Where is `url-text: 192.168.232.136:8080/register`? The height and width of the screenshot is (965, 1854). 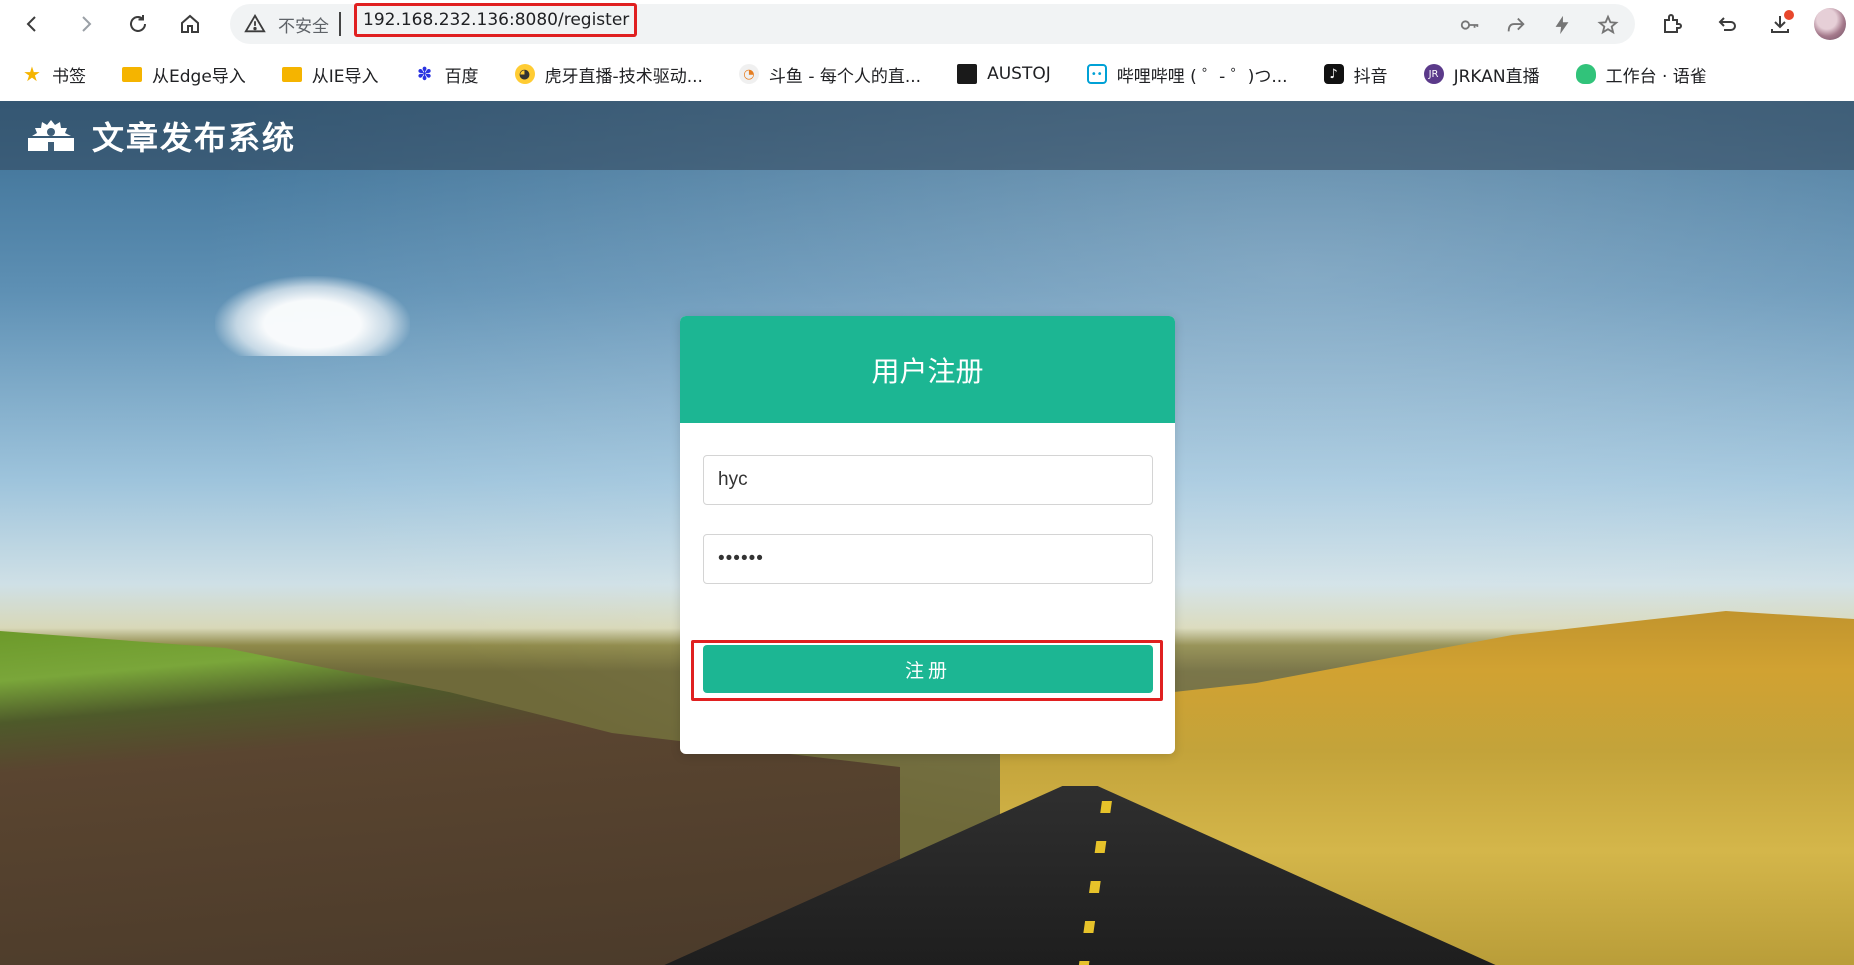 url-text: 192.168.232.136:8080/register is located at coordinates (495, 20).